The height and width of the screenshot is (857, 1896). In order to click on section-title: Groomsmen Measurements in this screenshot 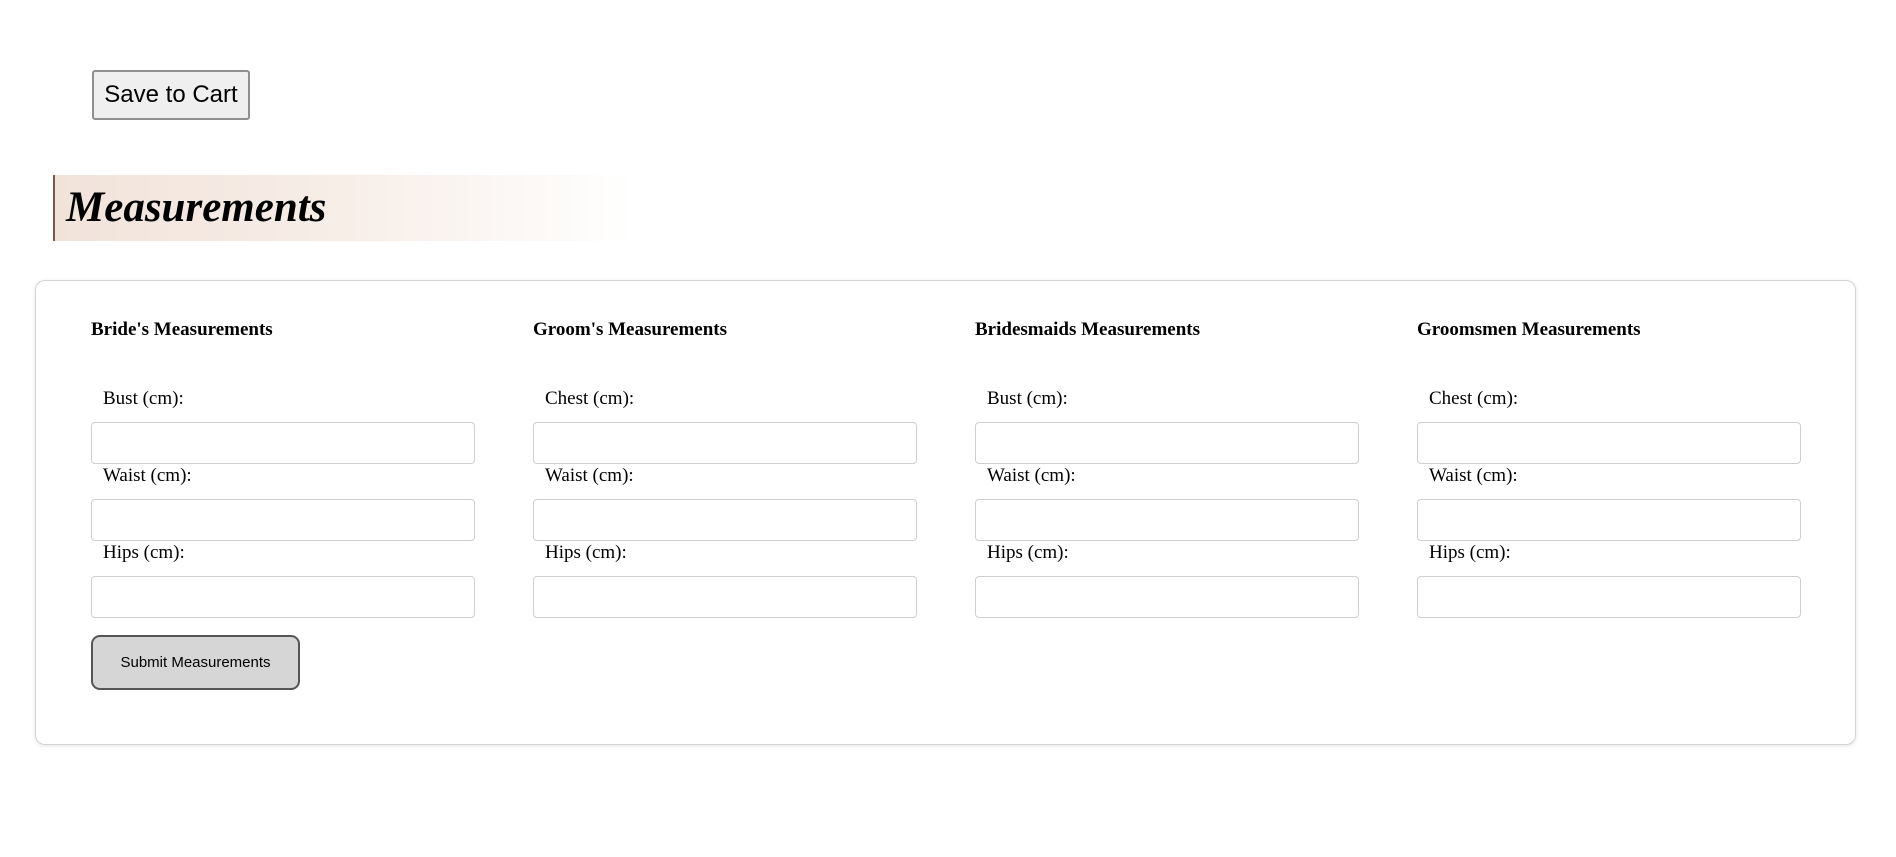, I will do `click(1529, 329)`.